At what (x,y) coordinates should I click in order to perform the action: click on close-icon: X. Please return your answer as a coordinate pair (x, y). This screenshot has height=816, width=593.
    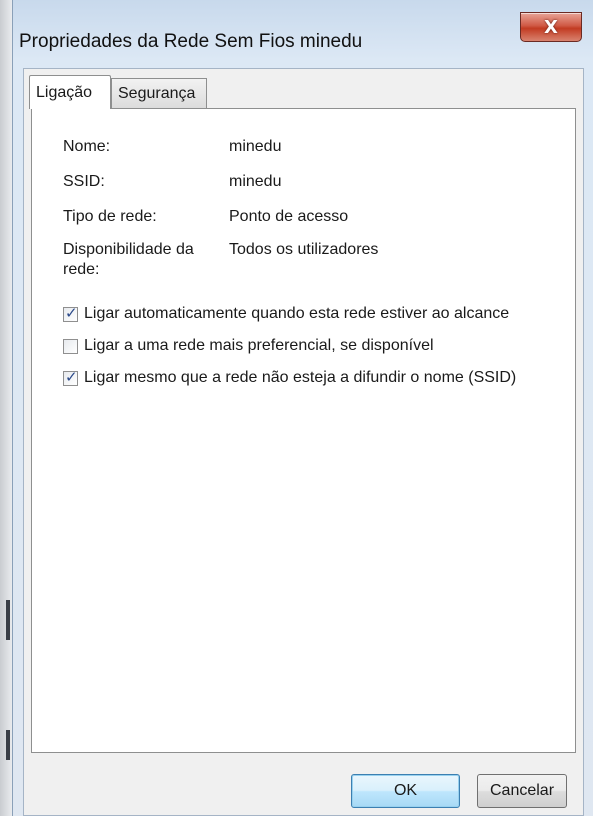
    Looking at the image, I should click on (551, 27).